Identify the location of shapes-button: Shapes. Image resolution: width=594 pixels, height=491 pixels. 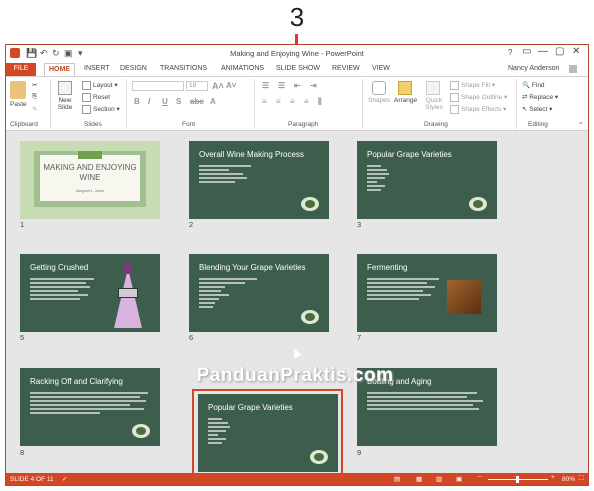
(379, 100).